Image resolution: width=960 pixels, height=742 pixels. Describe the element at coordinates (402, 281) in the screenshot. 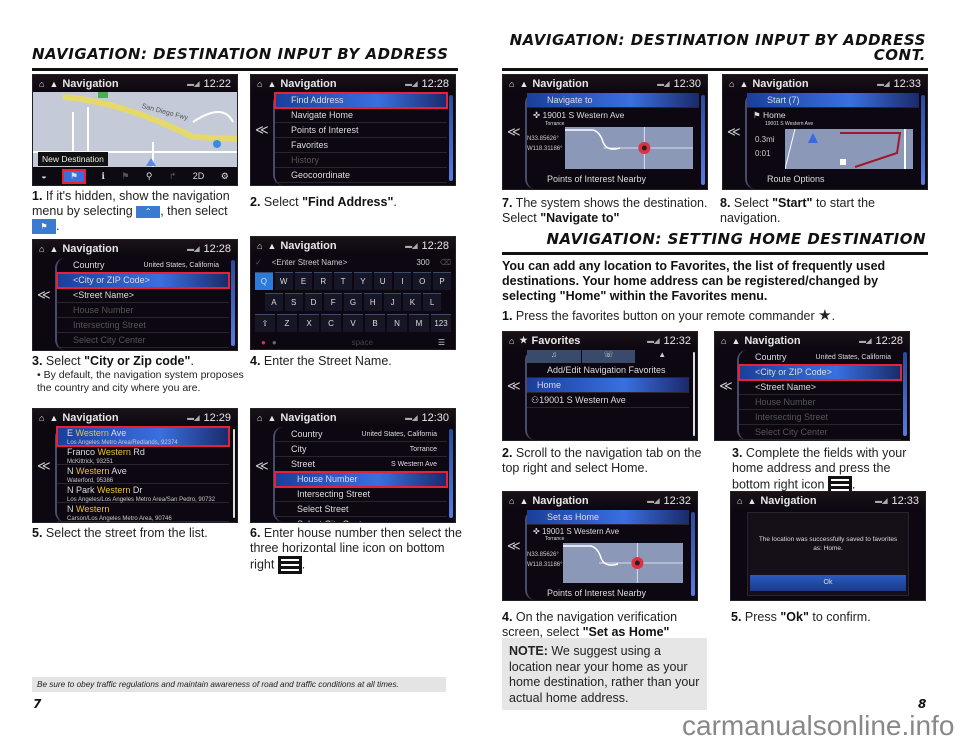

I see `key: I` at that location.